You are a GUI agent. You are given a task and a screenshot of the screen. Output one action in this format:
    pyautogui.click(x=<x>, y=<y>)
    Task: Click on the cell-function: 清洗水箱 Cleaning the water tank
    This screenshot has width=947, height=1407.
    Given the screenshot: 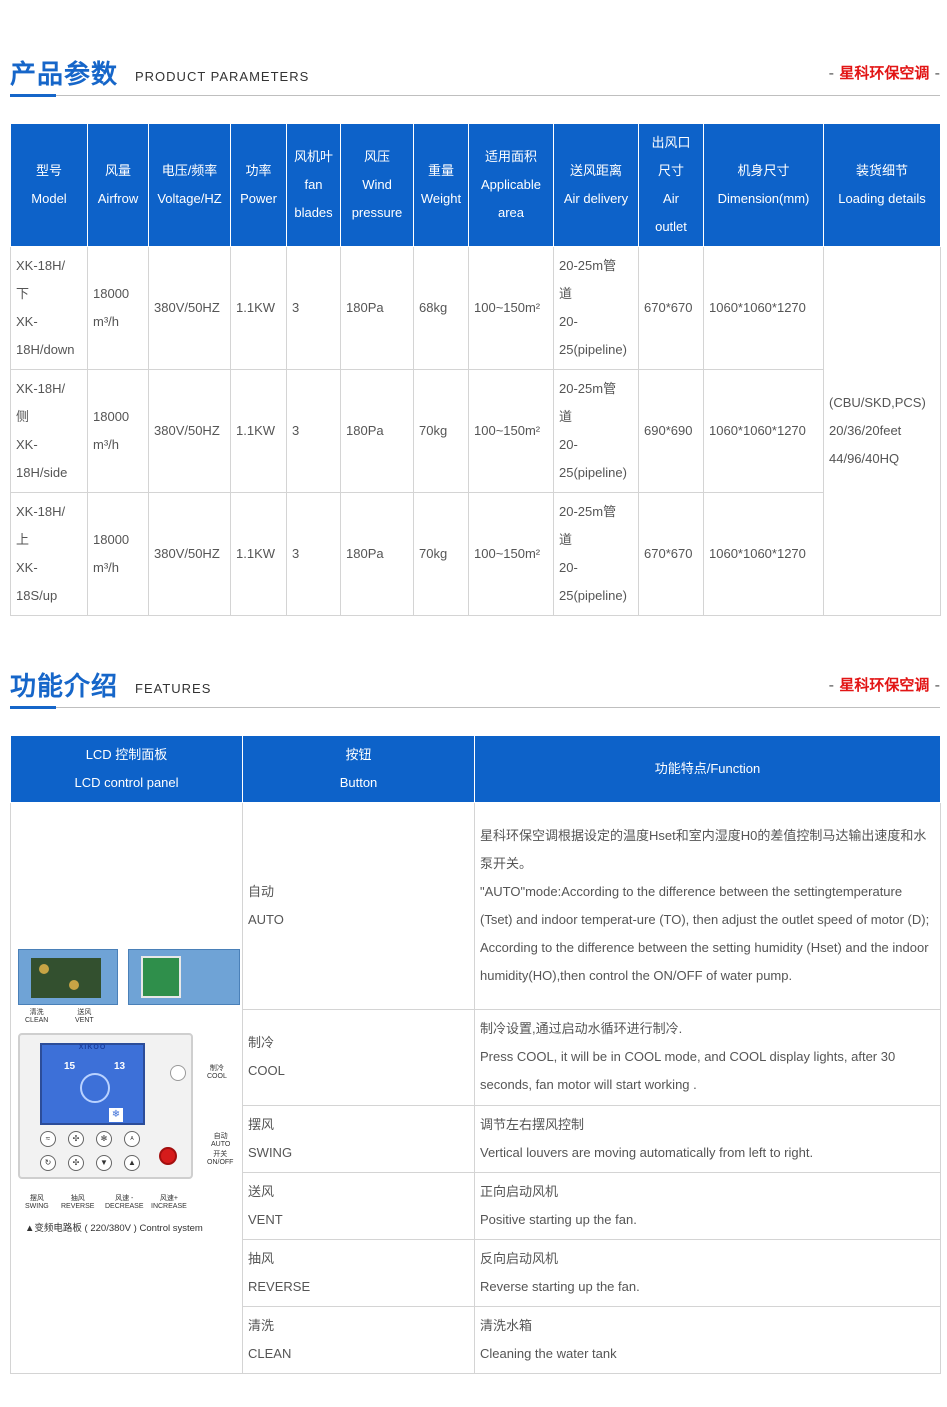 What is the action you would take?
    pyautogui.click(x=707, y=1340)
    